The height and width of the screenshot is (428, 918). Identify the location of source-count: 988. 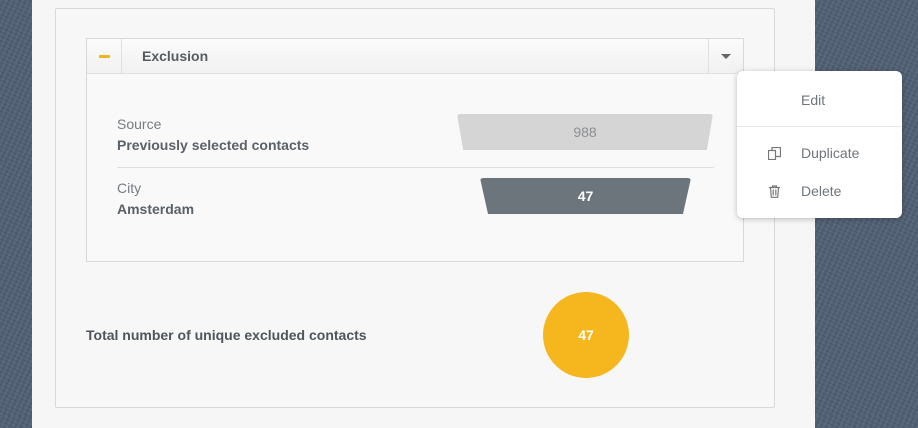
(585, 132).